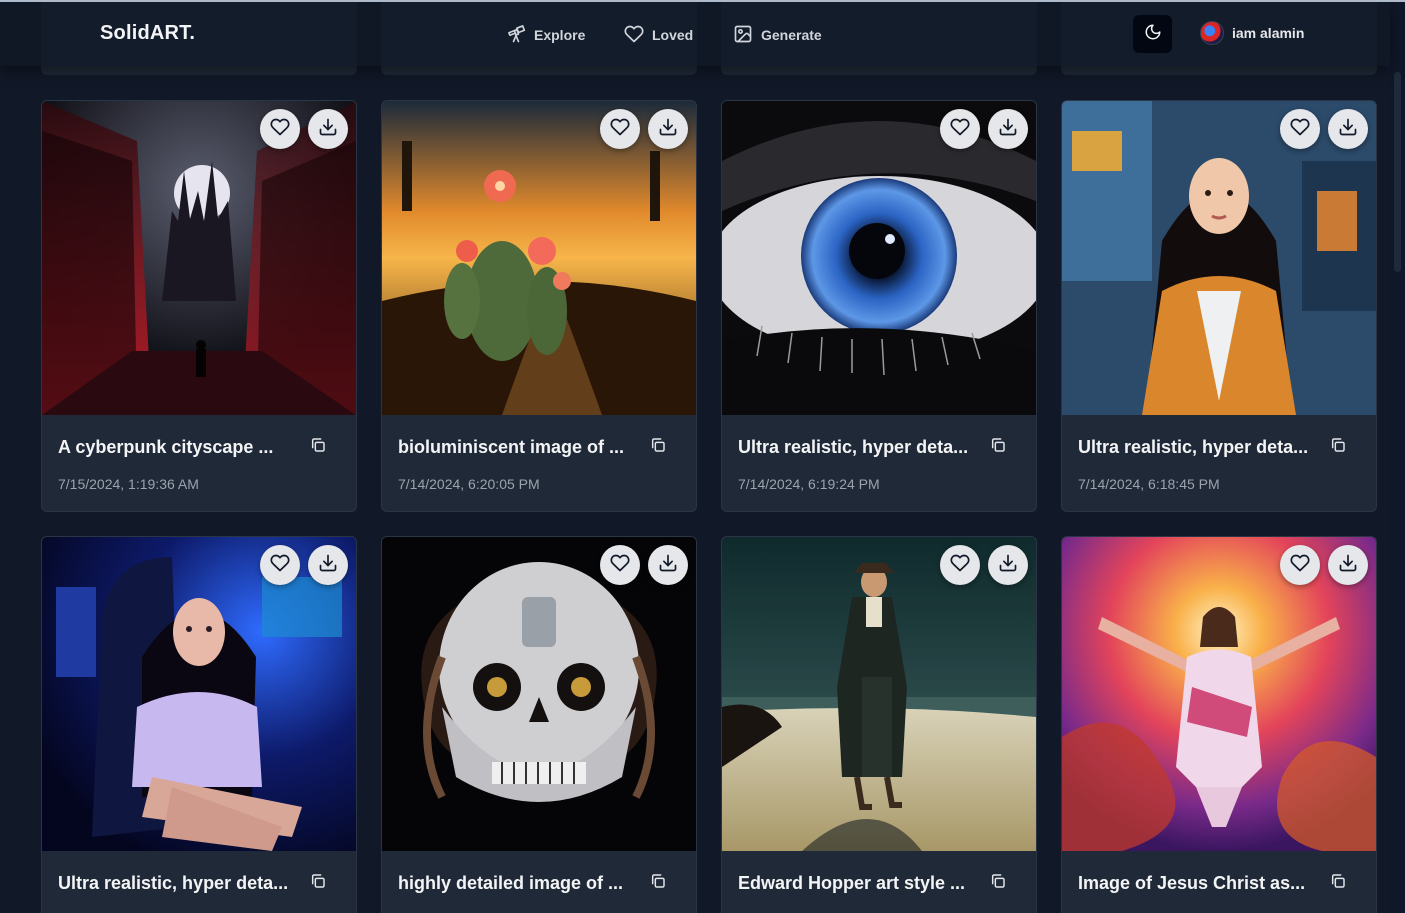 Image resolution: width=1405 pixels, height=913 pixels. I want to click on scrollbar-thumb, so click(1397, 172).